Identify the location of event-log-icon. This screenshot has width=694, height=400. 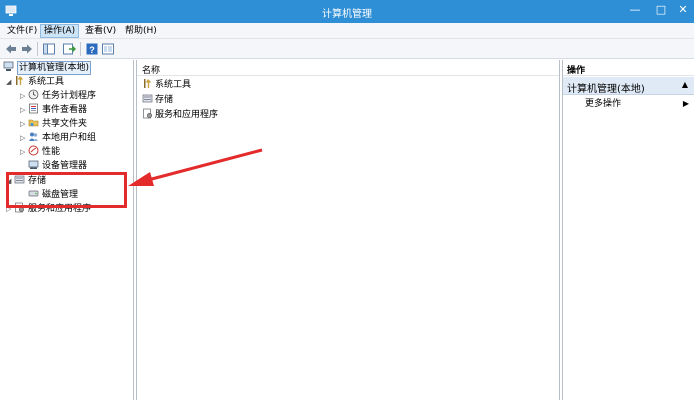
(33, 108).